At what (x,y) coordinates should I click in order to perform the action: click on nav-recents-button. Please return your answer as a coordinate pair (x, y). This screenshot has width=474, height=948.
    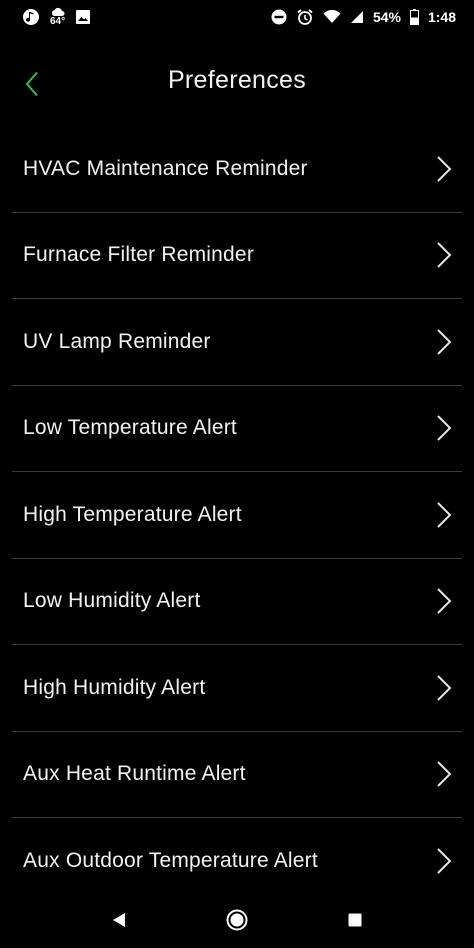
    Looking at the image, I should click on (355, 920).